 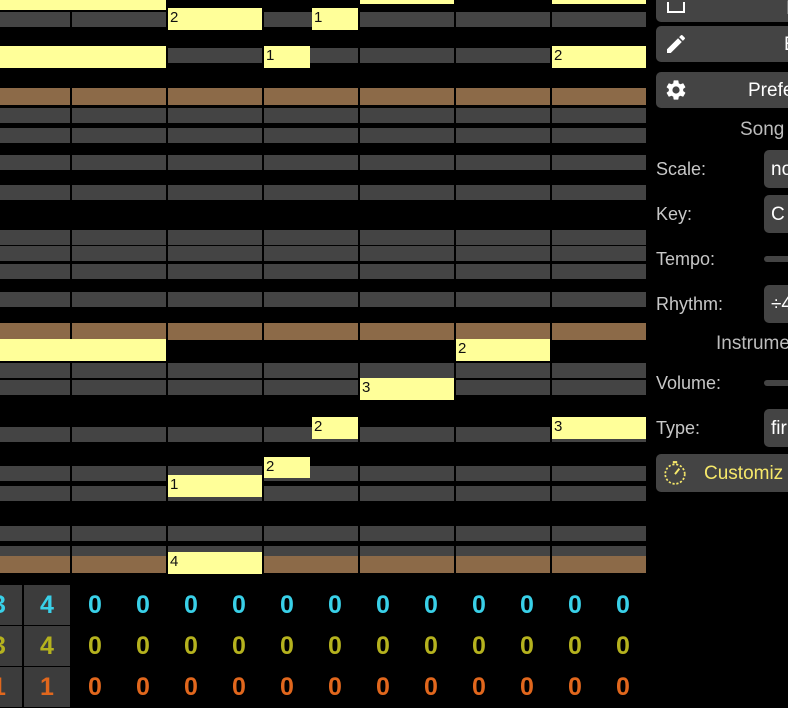 What do you see at coordinates (722, 473) in the screenshot?
I see `customize-button: Customiz` at bounding box center [722, 473].